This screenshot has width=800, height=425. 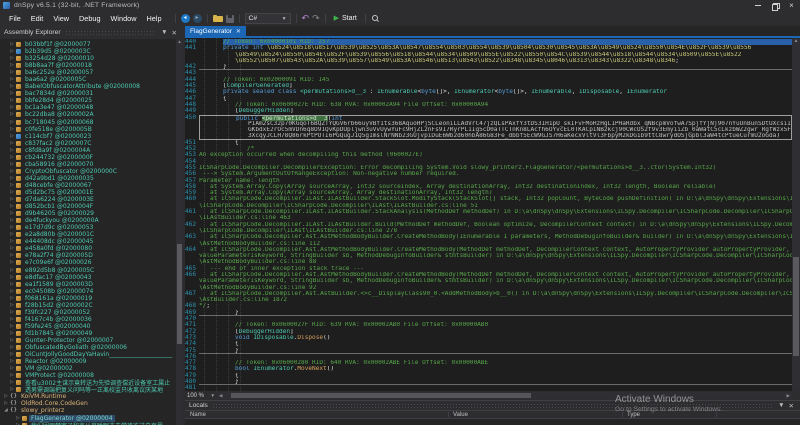 What do you see at coordinates (91, 178) in the screenshot?
I see `tree-item: ▷ d42a9bd1 @02000035` at bounding box center [91, 178].